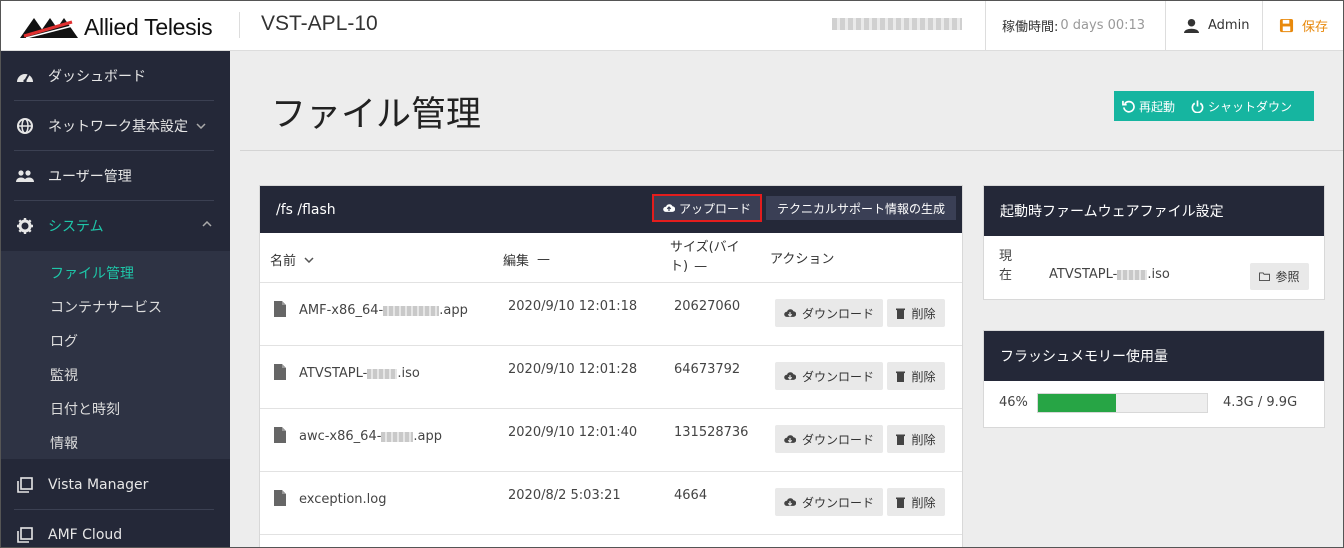 This screenshot has width=1344, height=548. I want to click on column-name: 名前, so click(292, 259).